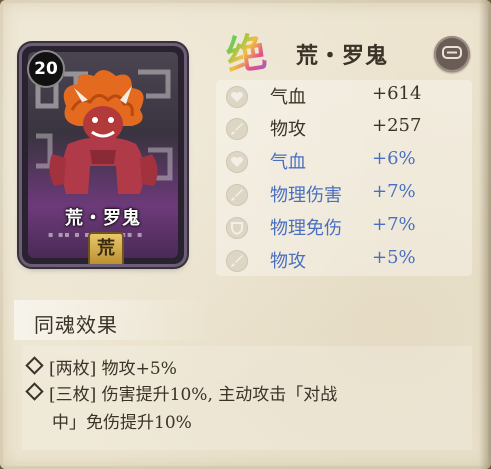  I want to click on section-title: 同魂效果, so click(76, 325).